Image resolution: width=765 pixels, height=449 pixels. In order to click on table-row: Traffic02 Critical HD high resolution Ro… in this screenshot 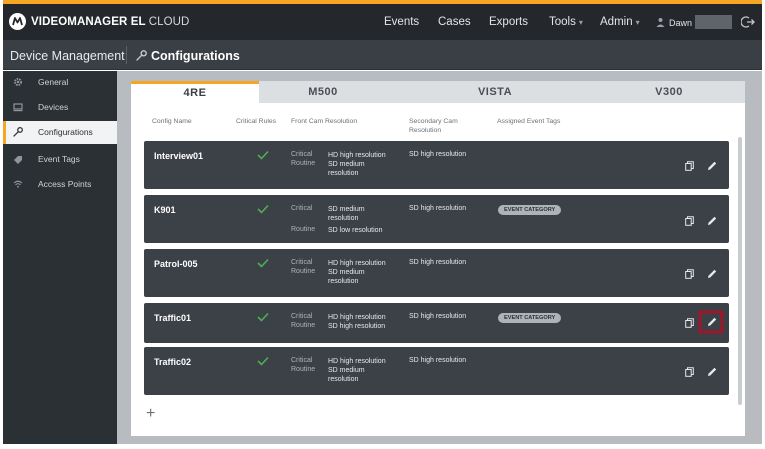, I will do `click(436, 371)`.